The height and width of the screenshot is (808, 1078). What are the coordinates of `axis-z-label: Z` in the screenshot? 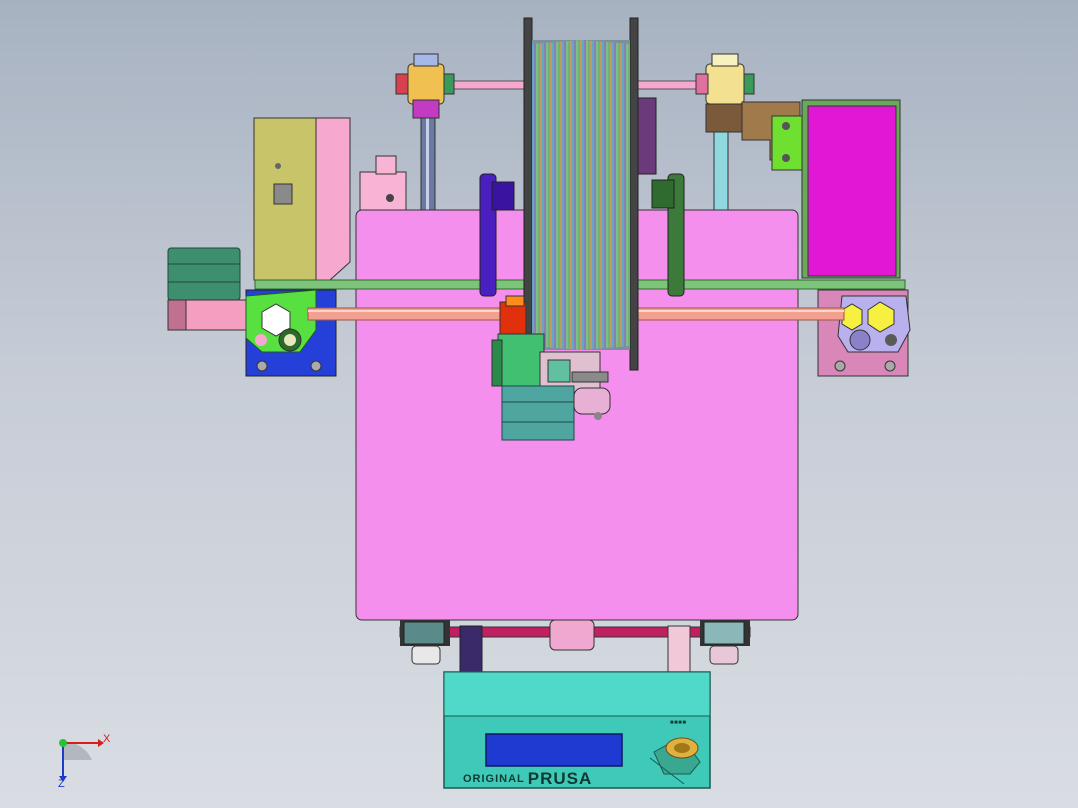 It's located at (61, 784).